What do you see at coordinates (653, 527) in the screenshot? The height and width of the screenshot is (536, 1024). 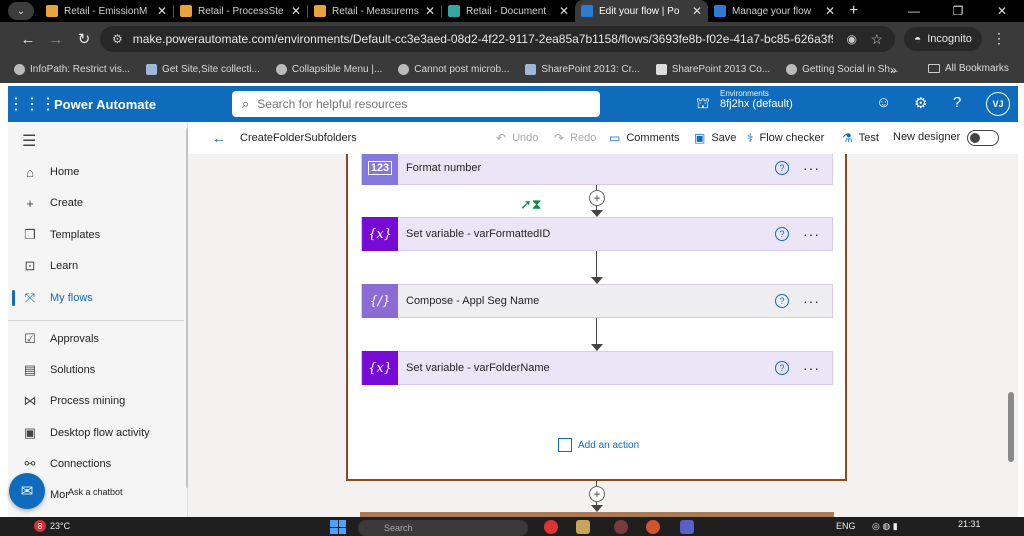 I see `powerpoint-icon` at bounding box center [653, 527].